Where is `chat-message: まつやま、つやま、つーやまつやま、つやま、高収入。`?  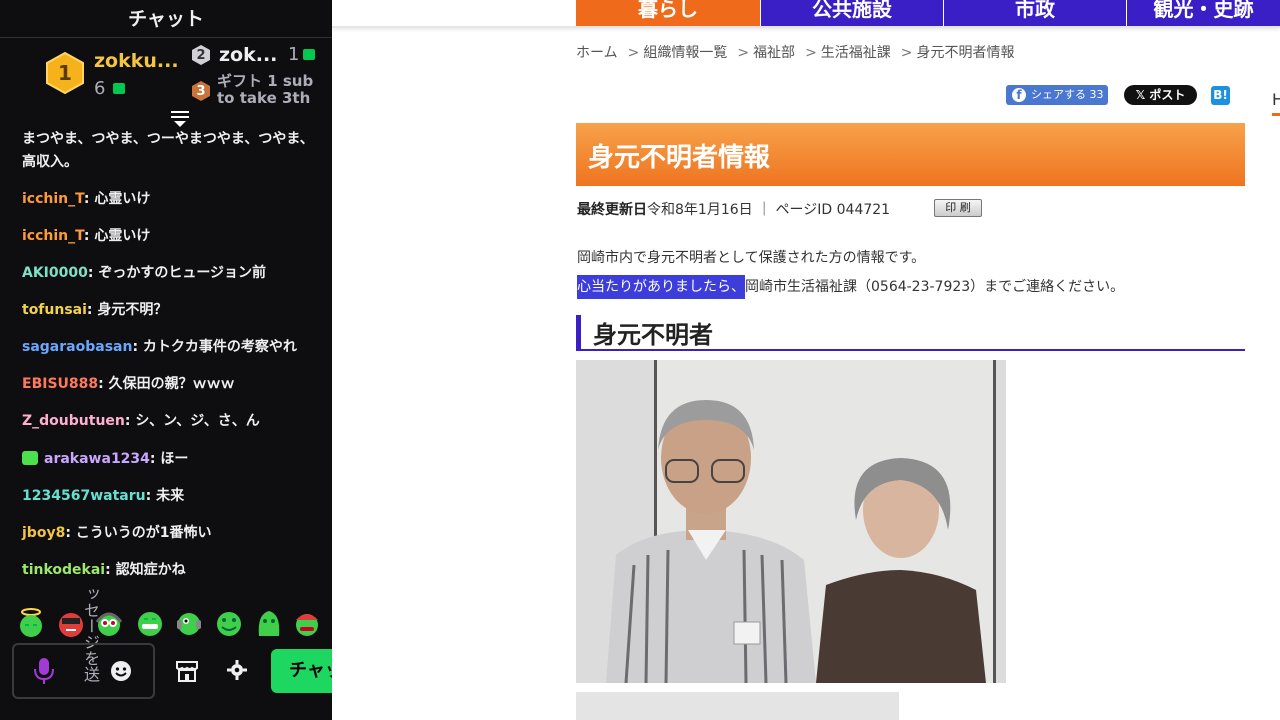
chat-message: まつやま、つやま、つーやまつやま、つやま、高収入。 is located at coordinates (172, 151).